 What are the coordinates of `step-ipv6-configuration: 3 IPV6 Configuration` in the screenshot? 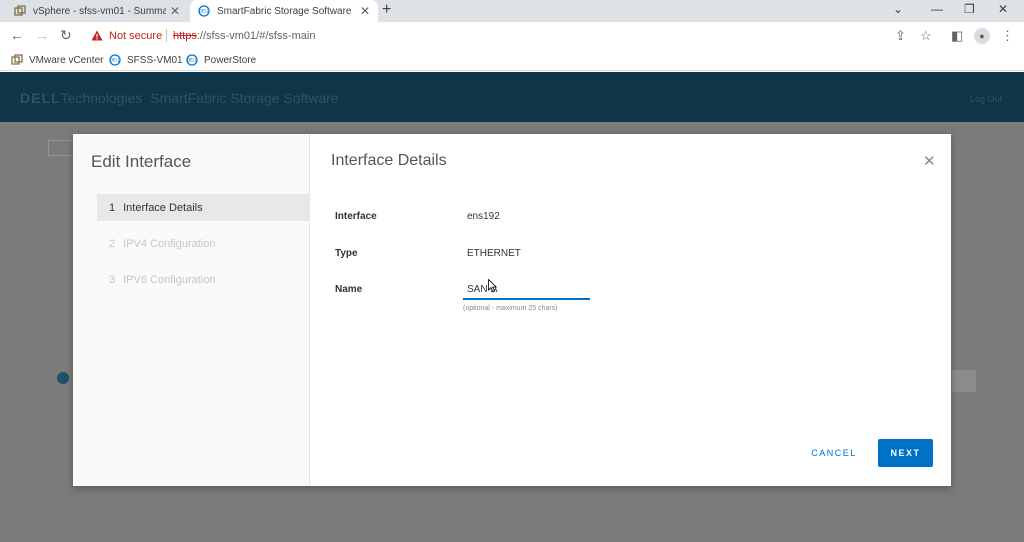 It's located at (203, 279).